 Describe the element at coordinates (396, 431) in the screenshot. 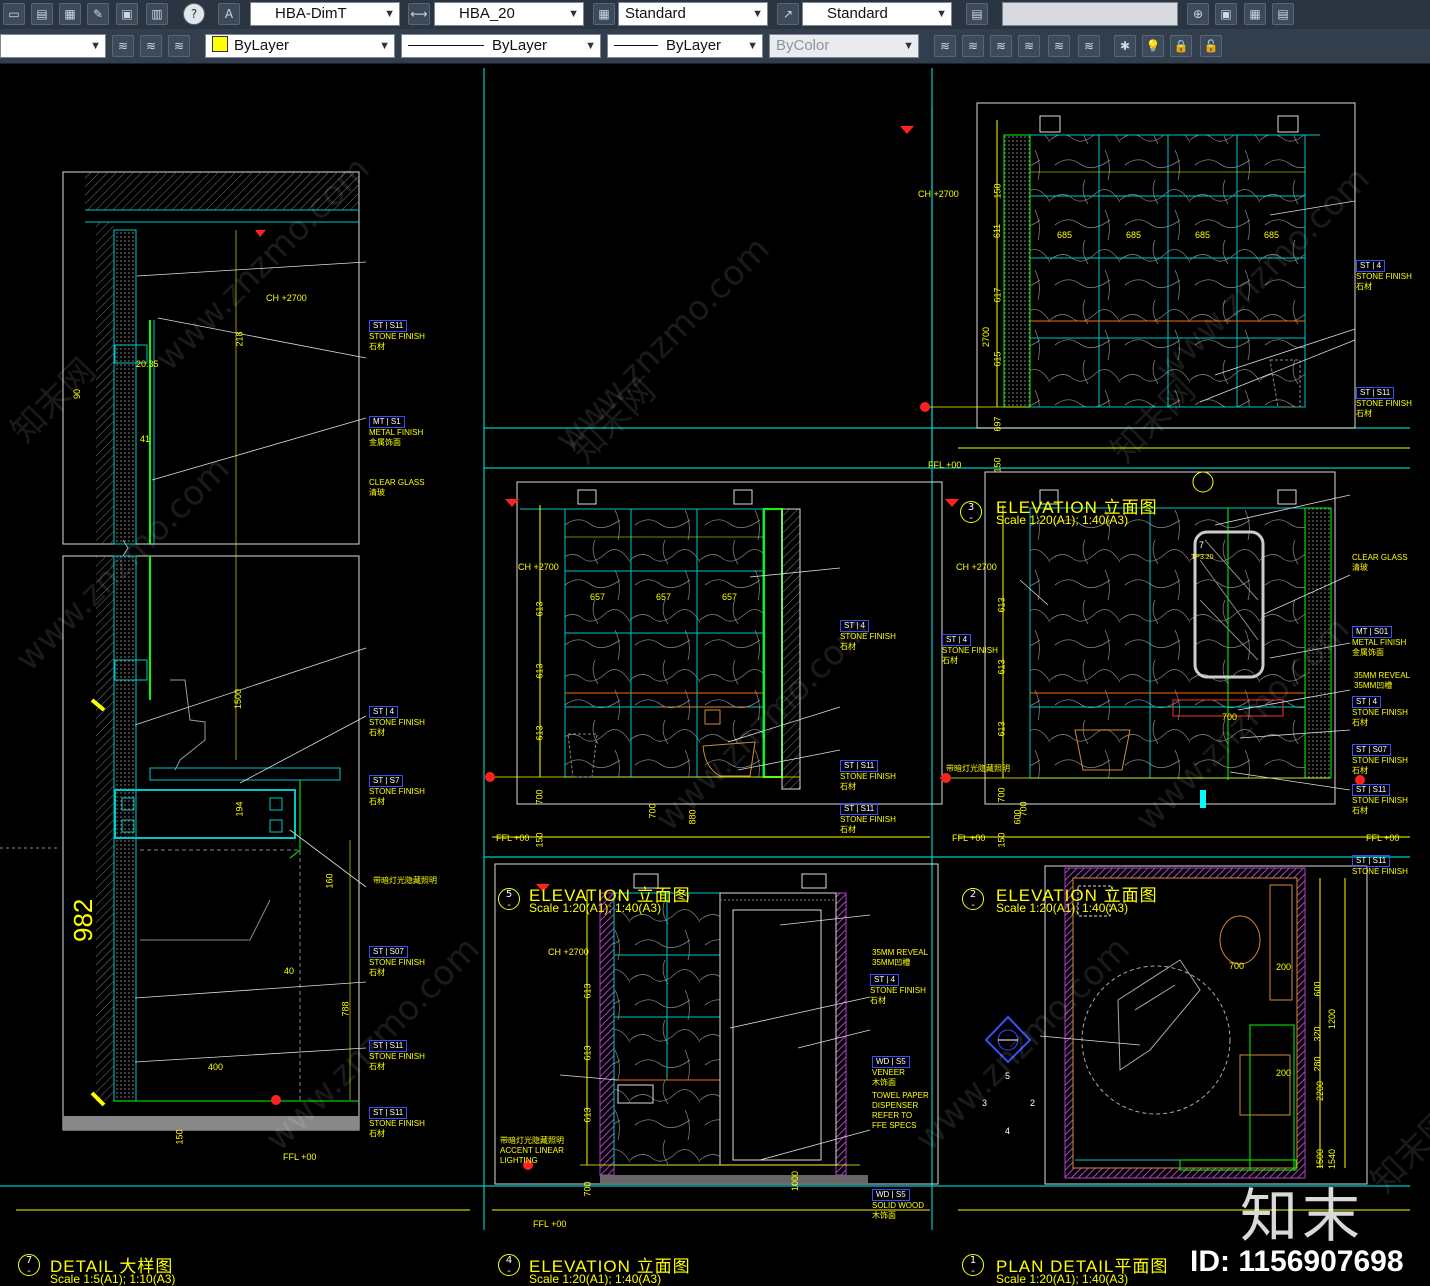

I see `tag-metal-s1: MT | S1 METAL FINISH 金属饰面` at that location.